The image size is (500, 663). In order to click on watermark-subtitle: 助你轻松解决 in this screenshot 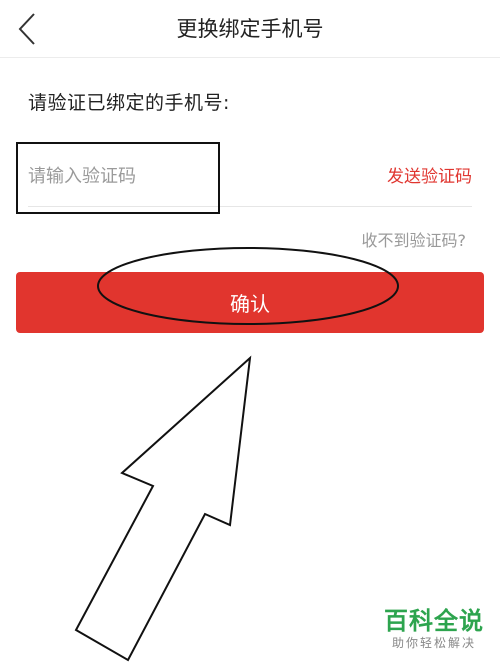, I will do `click(433, 643)`.